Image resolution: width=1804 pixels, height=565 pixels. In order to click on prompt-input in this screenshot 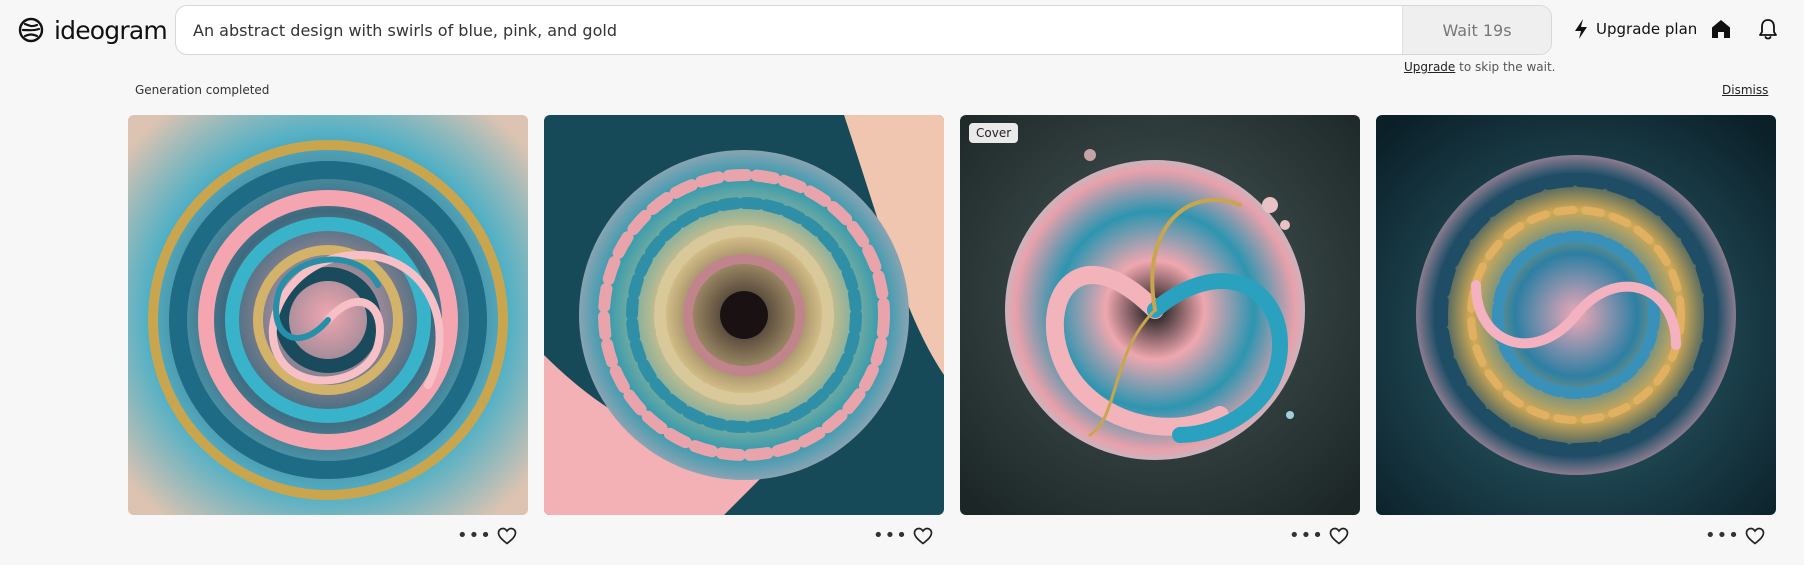, I will do `click(788, 30)`.